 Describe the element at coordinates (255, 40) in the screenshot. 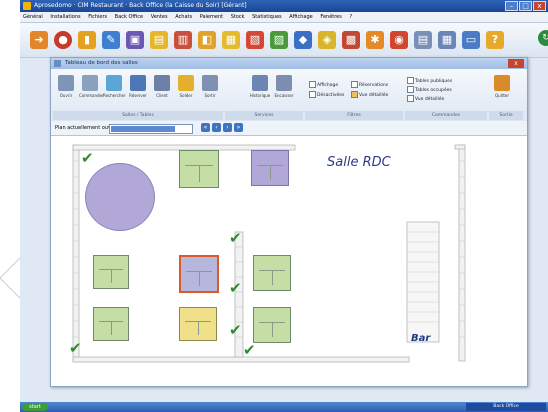

I see `report-icon: ▧` at that location.